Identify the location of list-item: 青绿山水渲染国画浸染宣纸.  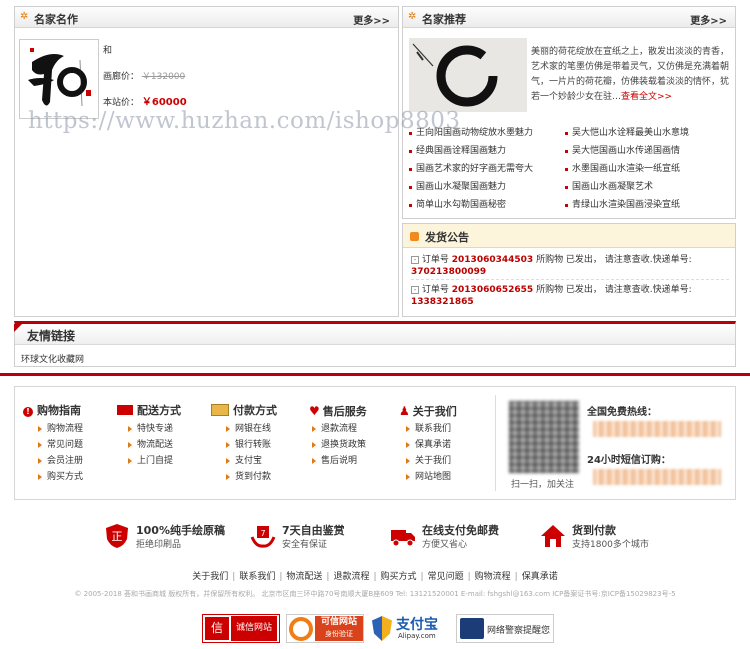
(648, 205).